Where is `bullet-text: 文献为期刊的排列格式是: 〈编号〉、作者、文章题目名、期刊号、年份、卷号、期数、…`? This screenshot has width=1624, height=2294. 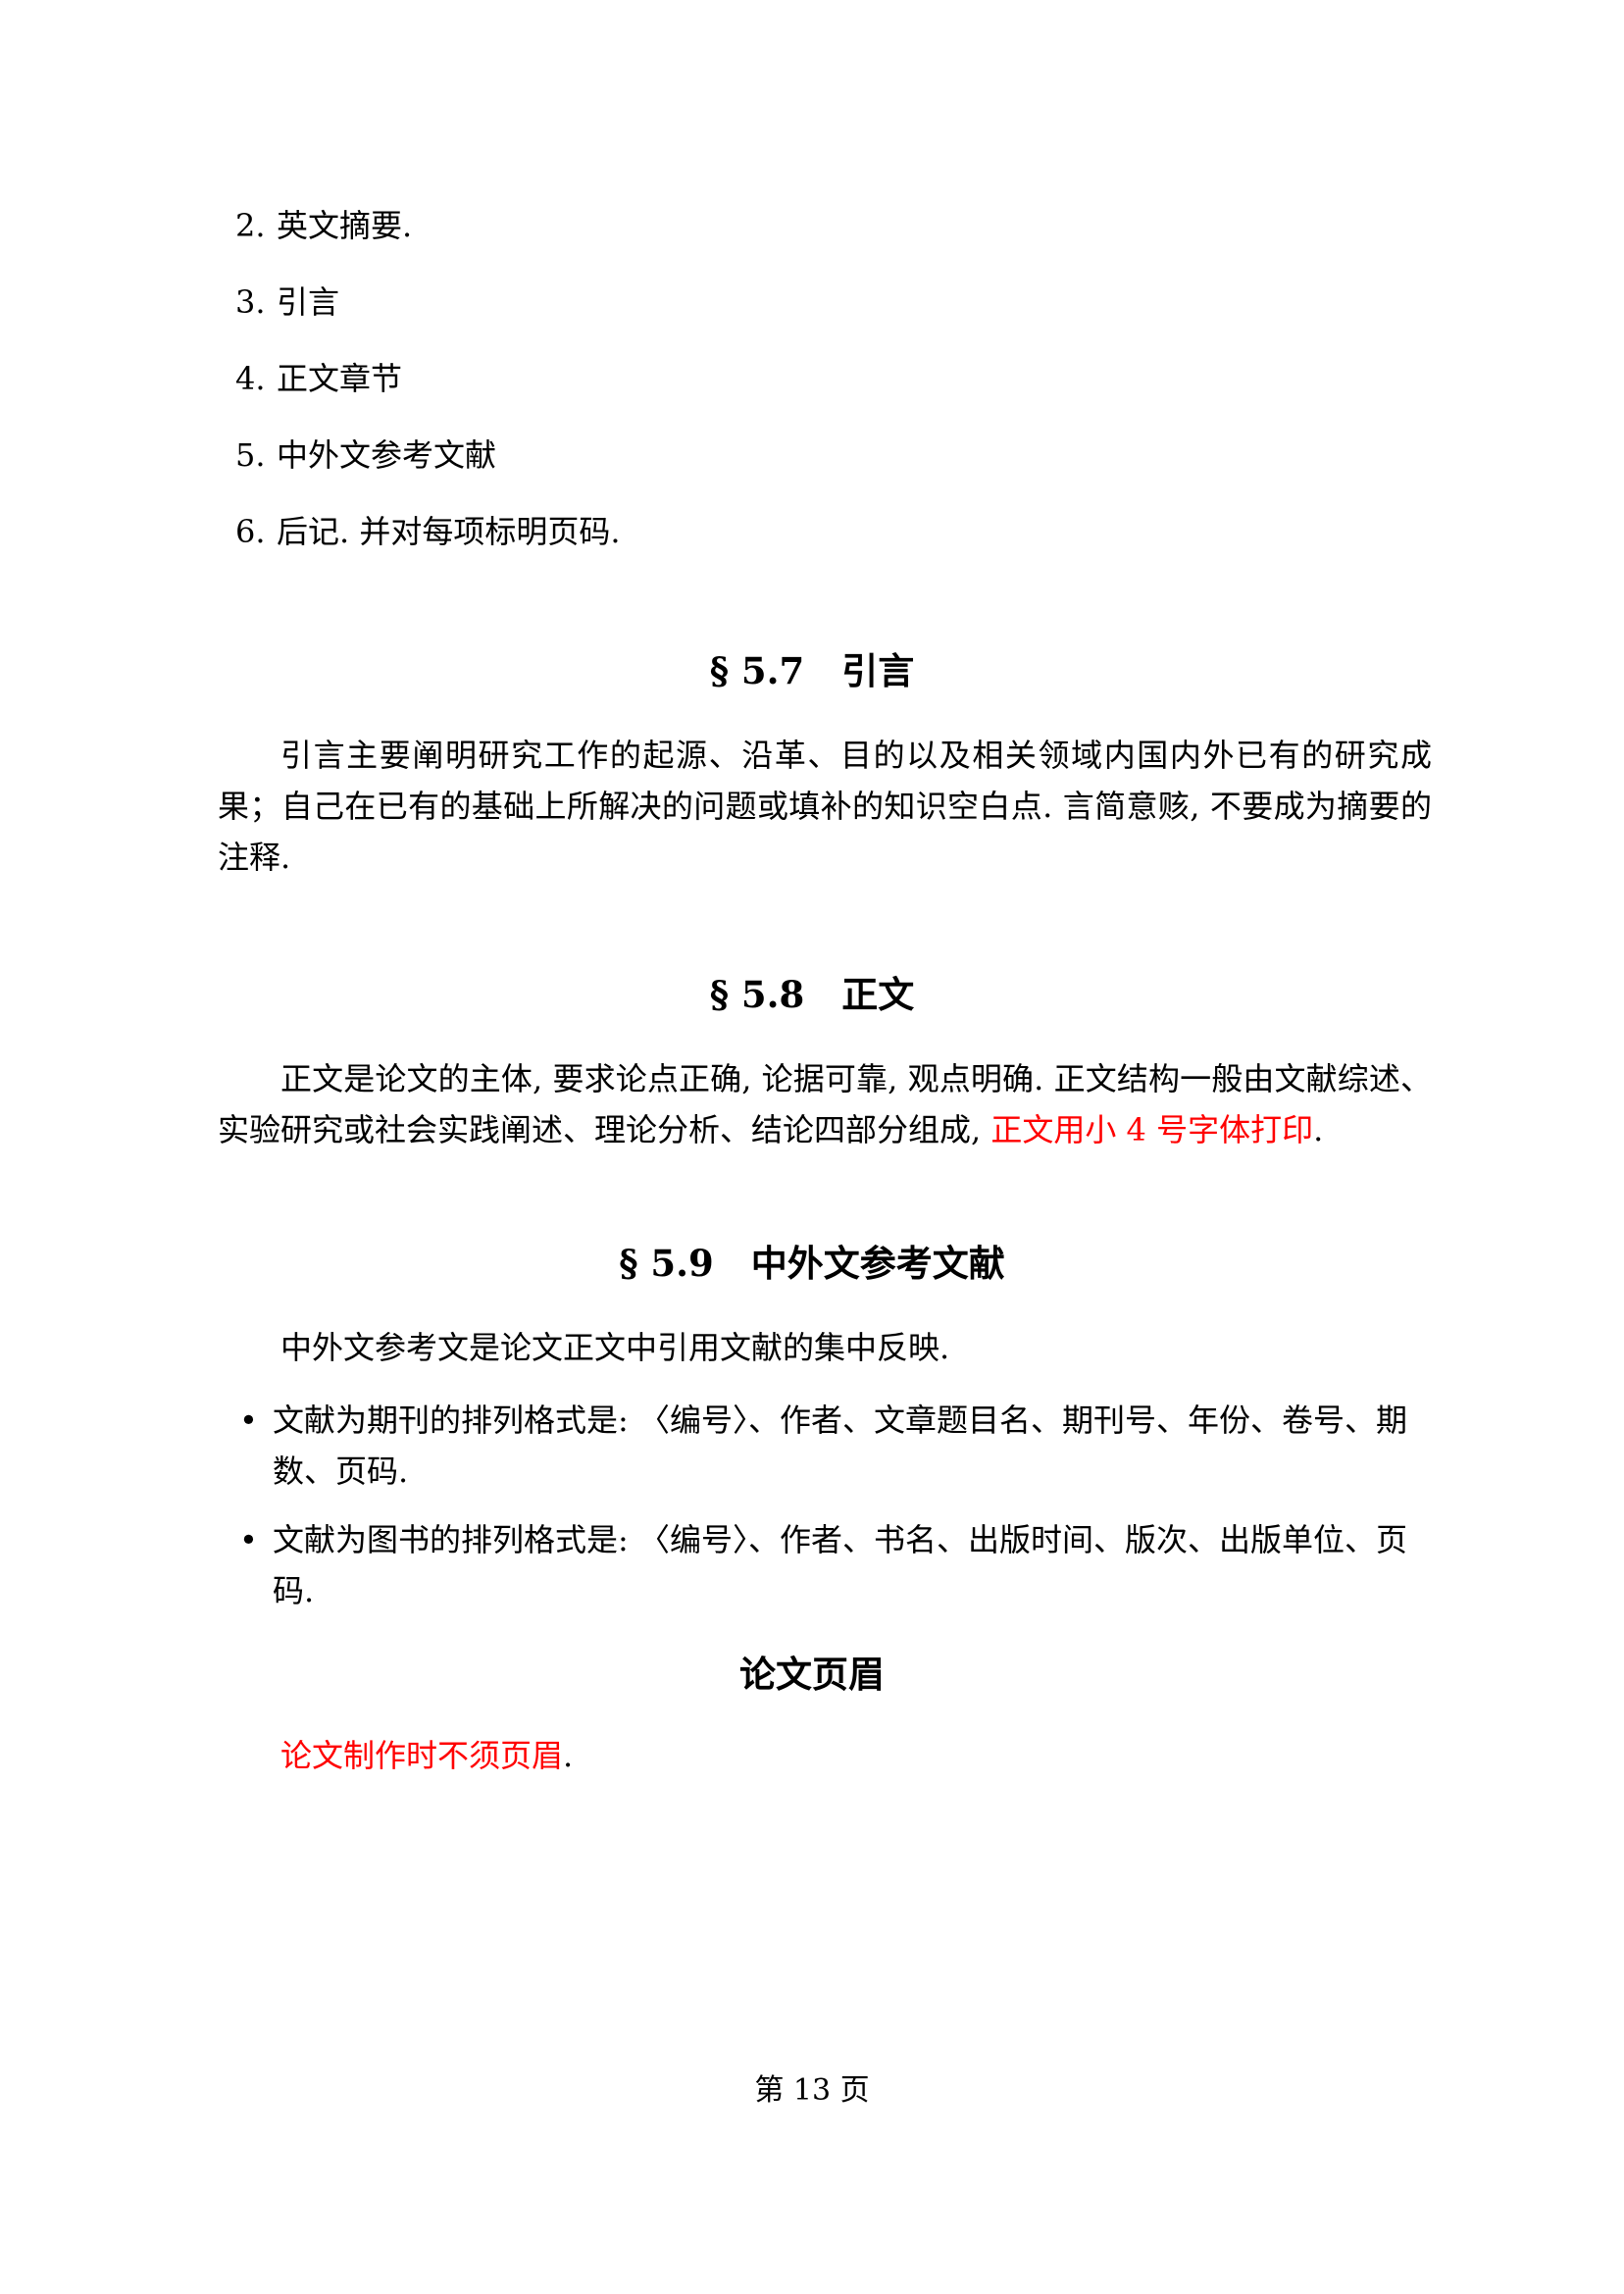
bullet-text: 文献为期刊的排列格式是: 〈编号〉、作者、文章题目名、期刊号、年份、卷号、期数、… is located at coordinates (840, 1446).